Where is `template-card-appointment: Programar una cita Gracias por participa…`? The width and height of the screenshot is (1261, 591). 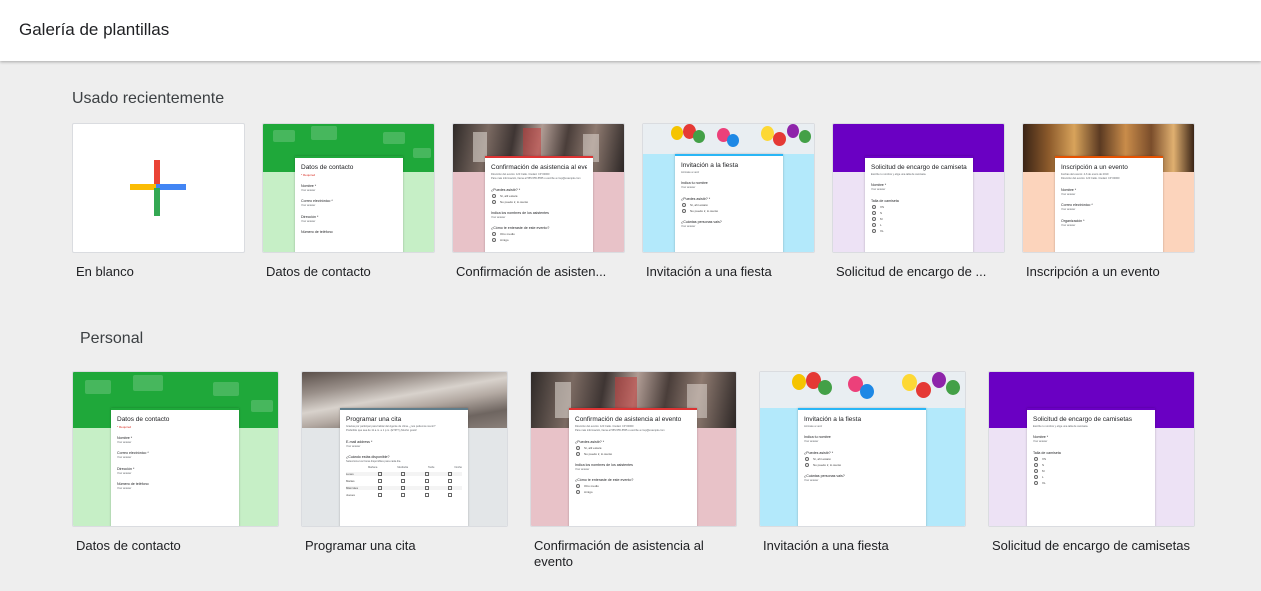
template-card-appointment: Programar una cita Gracias por participa… is located at coordinates (404, 473).